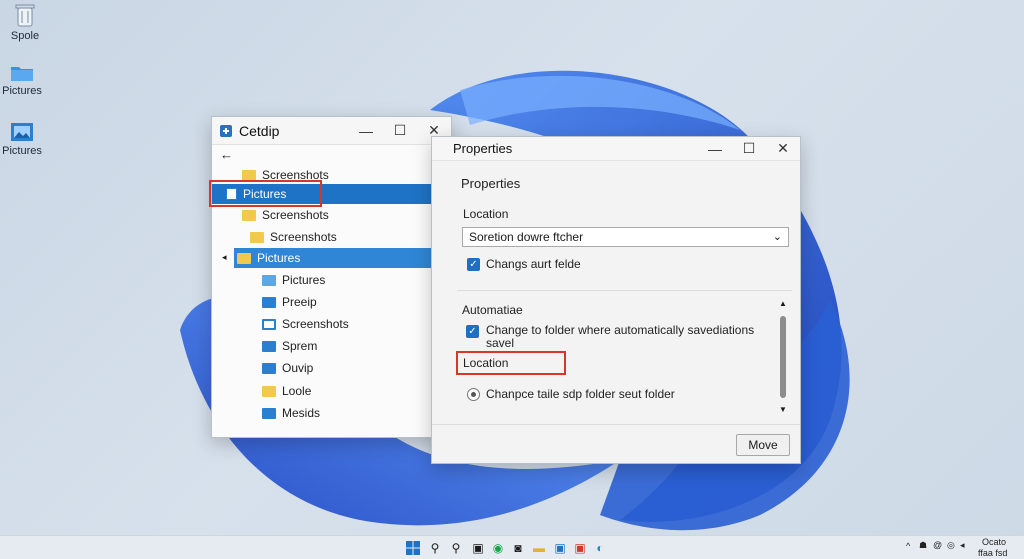 The image size is (1024, 559). I want to click on pictures-icon, so click(269, 280).